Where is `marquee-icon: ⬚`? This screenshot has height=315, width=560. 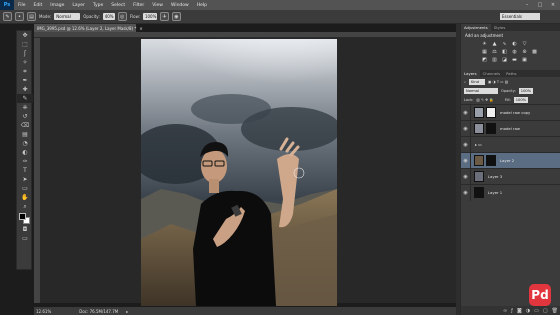
marquee-icon: ⬚ is located at coordinates (25, 44).